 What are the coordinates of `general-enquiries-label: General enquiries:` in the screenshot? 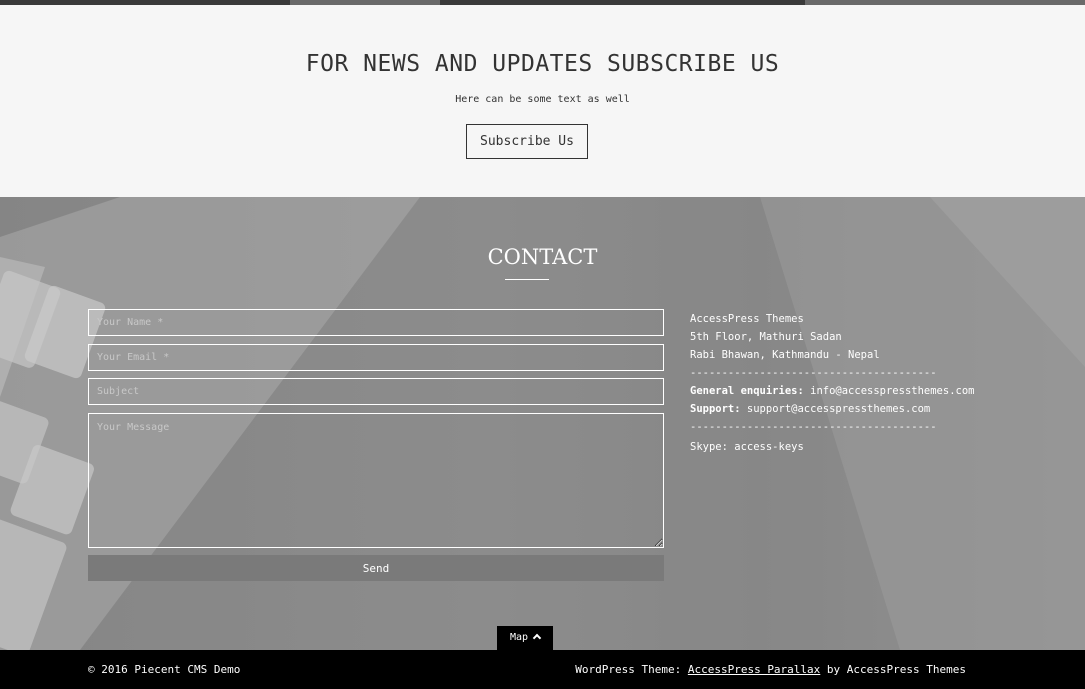 It's located at (747, 391).